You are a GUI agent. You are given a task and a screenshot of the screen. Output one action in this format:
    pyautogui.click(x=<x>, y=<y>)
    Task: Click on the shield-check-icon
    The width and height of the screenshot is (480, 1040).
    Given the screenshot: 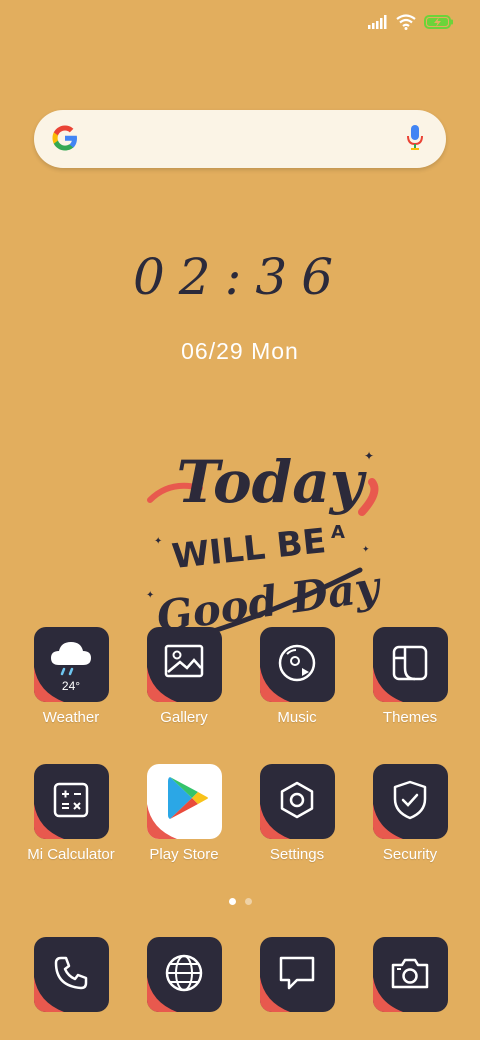 What is the action you would take?
    pyautogui.click(x=410, y=799)
    